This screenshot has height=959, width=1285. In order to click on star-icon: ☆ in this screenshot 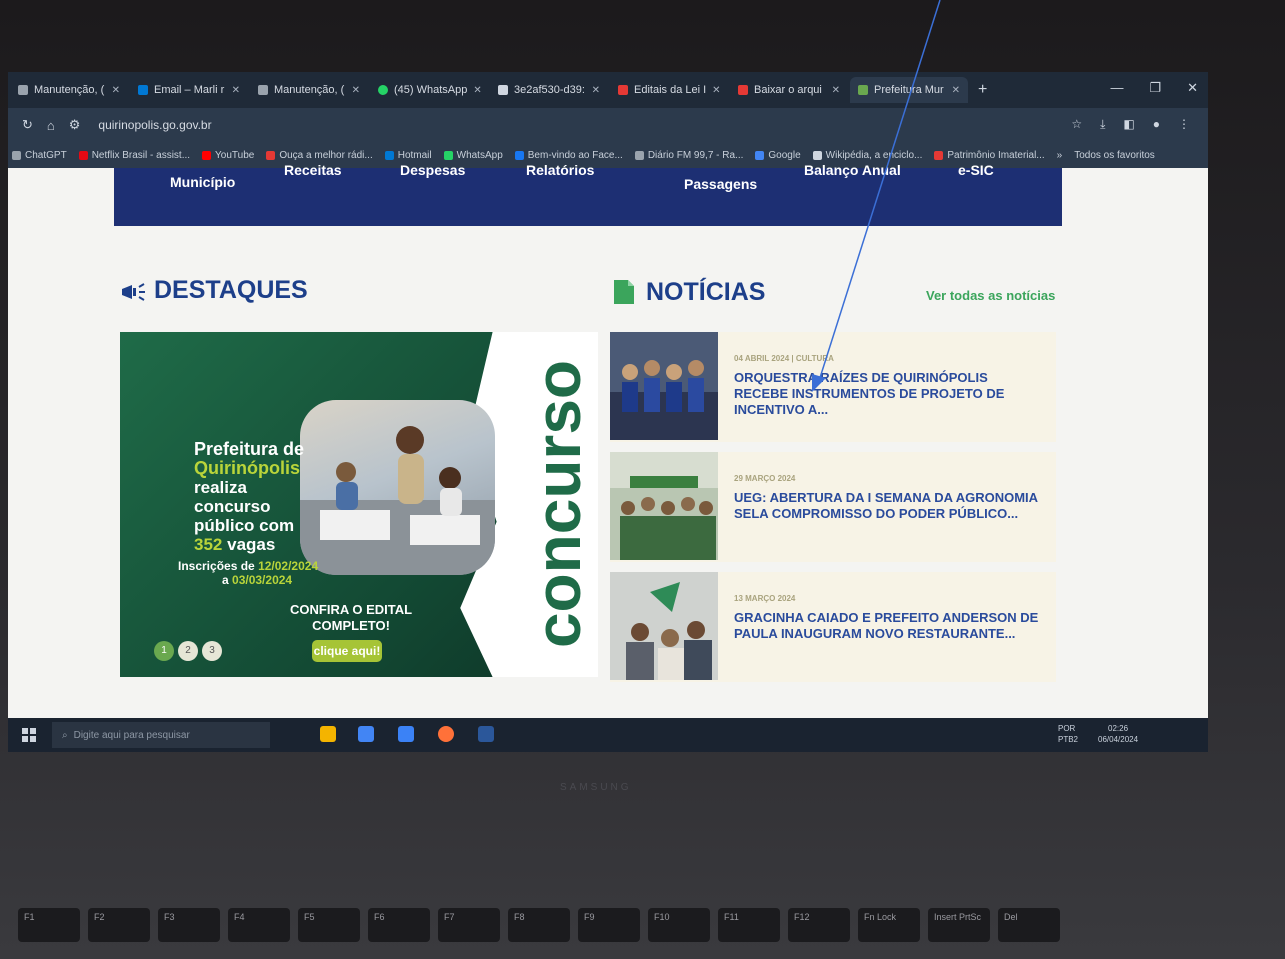, I will do `click(1076, 124)`.